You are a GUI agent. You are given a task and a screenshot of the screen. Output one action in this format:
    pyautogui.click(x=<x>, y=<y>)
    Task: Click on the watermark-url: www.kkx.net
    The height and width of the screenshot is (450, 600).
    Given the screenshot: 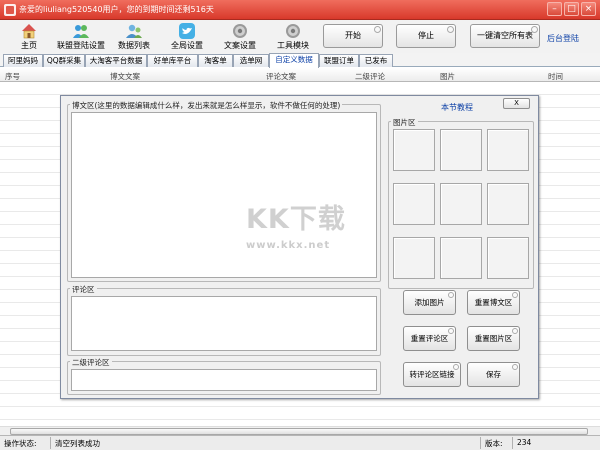 What is the action you would take?
    pyautogui.click(x=288, y=245)
    